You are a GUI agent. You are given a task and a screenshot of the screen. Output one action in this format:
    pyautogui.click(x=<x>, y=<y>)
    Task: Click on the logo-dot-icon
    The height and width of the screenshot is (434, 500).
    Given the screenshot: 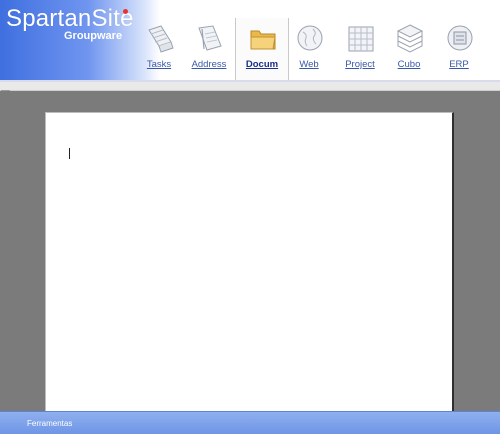 What is the action you would take?
    pyautogui.click(x=125, y=11)
    